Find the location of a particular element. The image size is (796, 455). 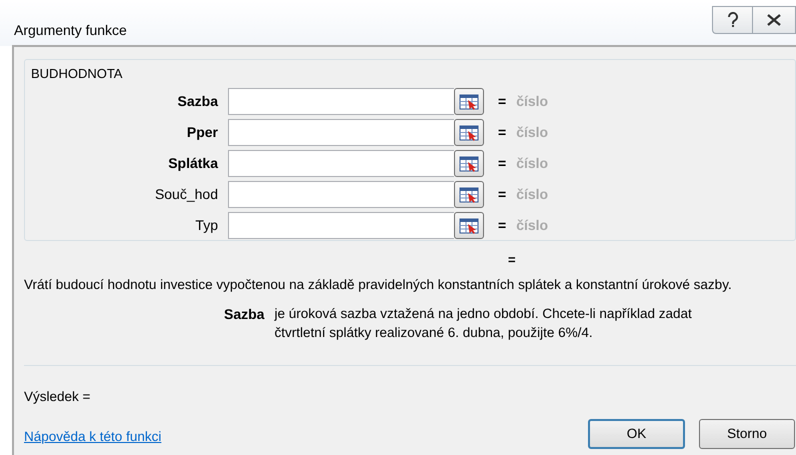

close-button is located at coordinates (774, 20).